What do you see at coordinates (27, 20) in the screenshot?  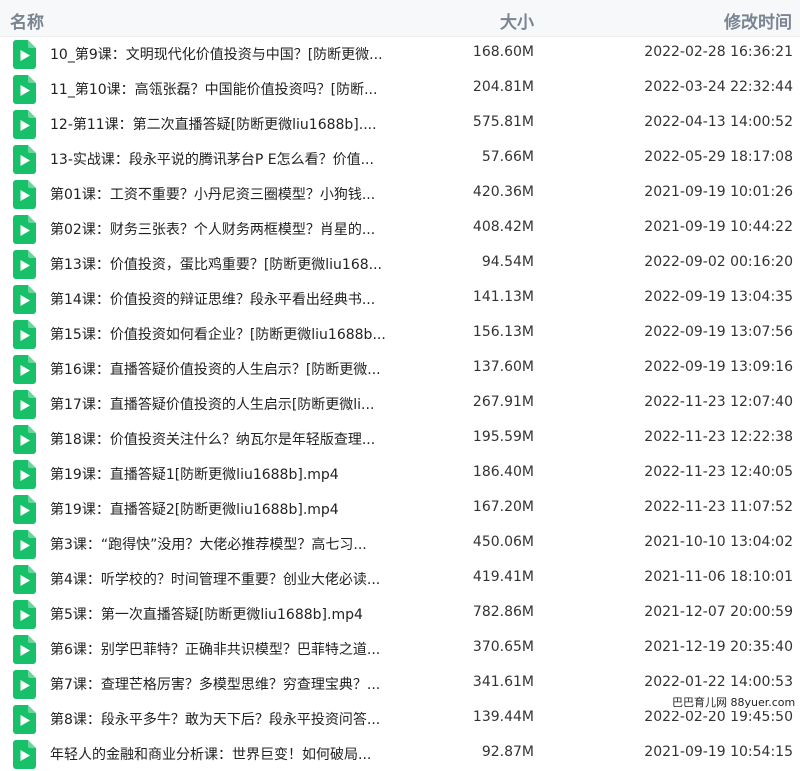 I see `column-header-name: 名称` at bounding box center [27, 20].